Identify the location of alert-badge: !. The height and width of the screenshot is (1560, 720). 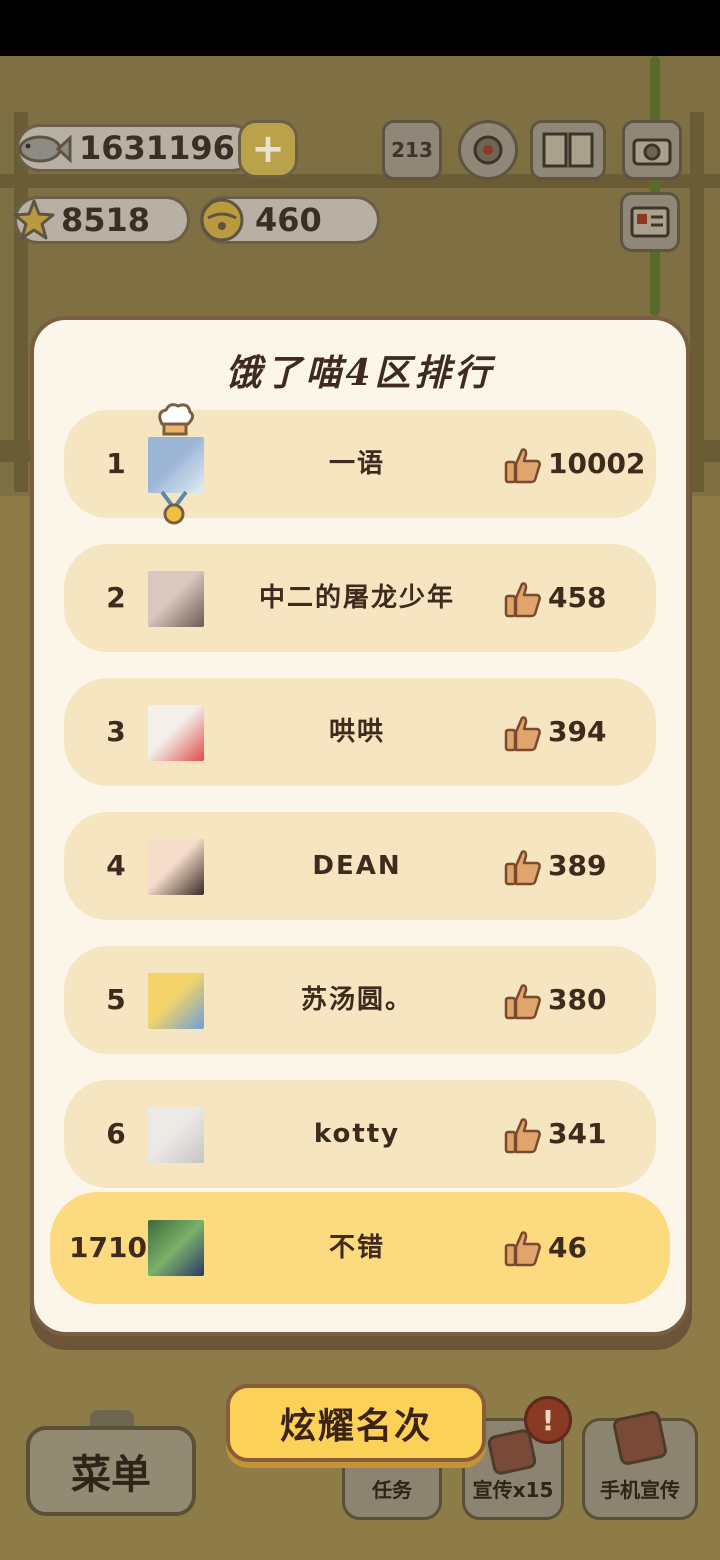
(548, 1420).